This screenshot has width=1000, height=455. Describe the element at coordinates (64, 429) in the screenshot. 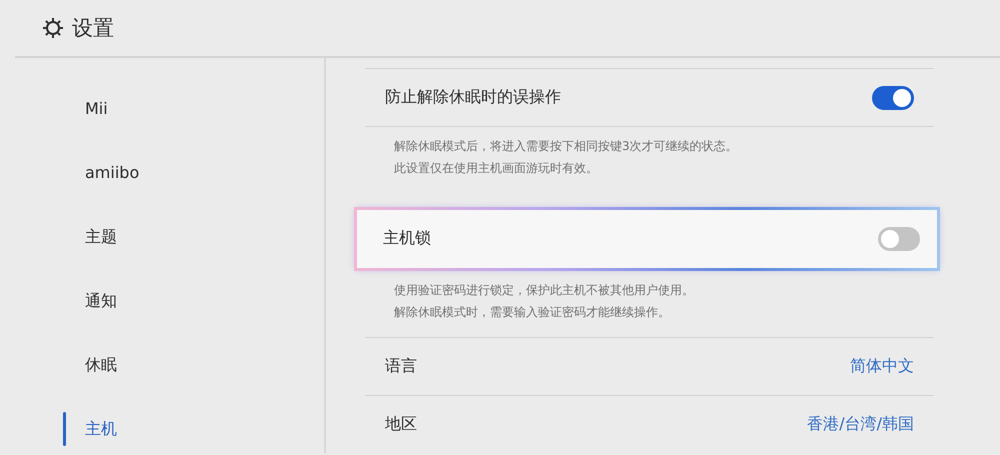

I see `selection-bar` at that location.